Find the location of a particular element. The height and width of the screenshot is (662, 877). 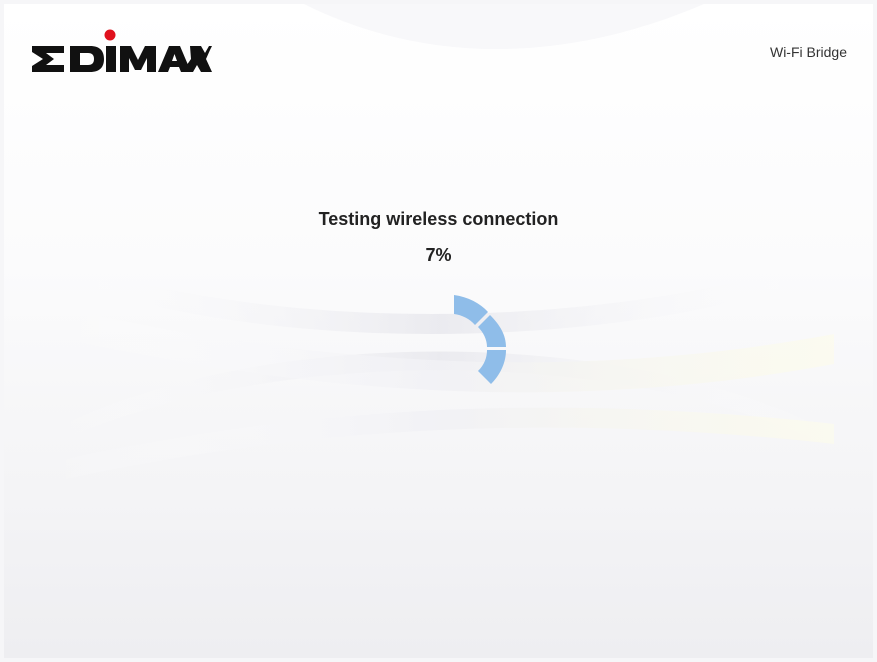

product-name: Wi-Fi Bridge is located at coordinates (808, 52).